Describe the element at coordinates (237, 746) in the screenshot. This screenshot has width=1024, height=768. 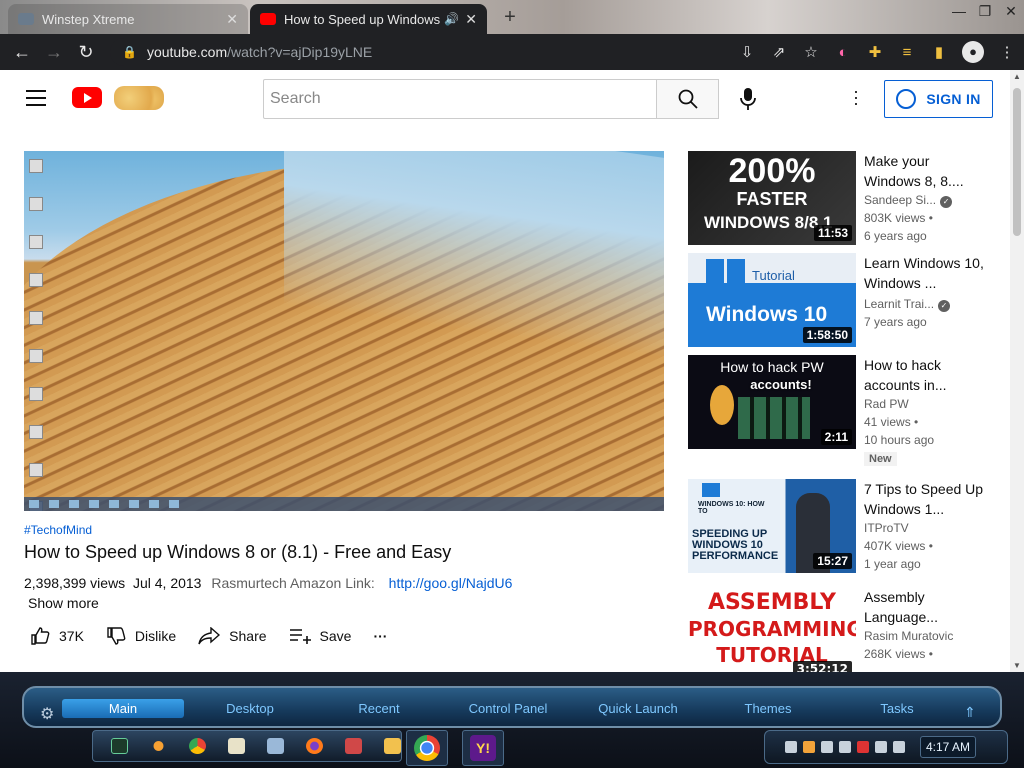
I see `book-icon` at that location.